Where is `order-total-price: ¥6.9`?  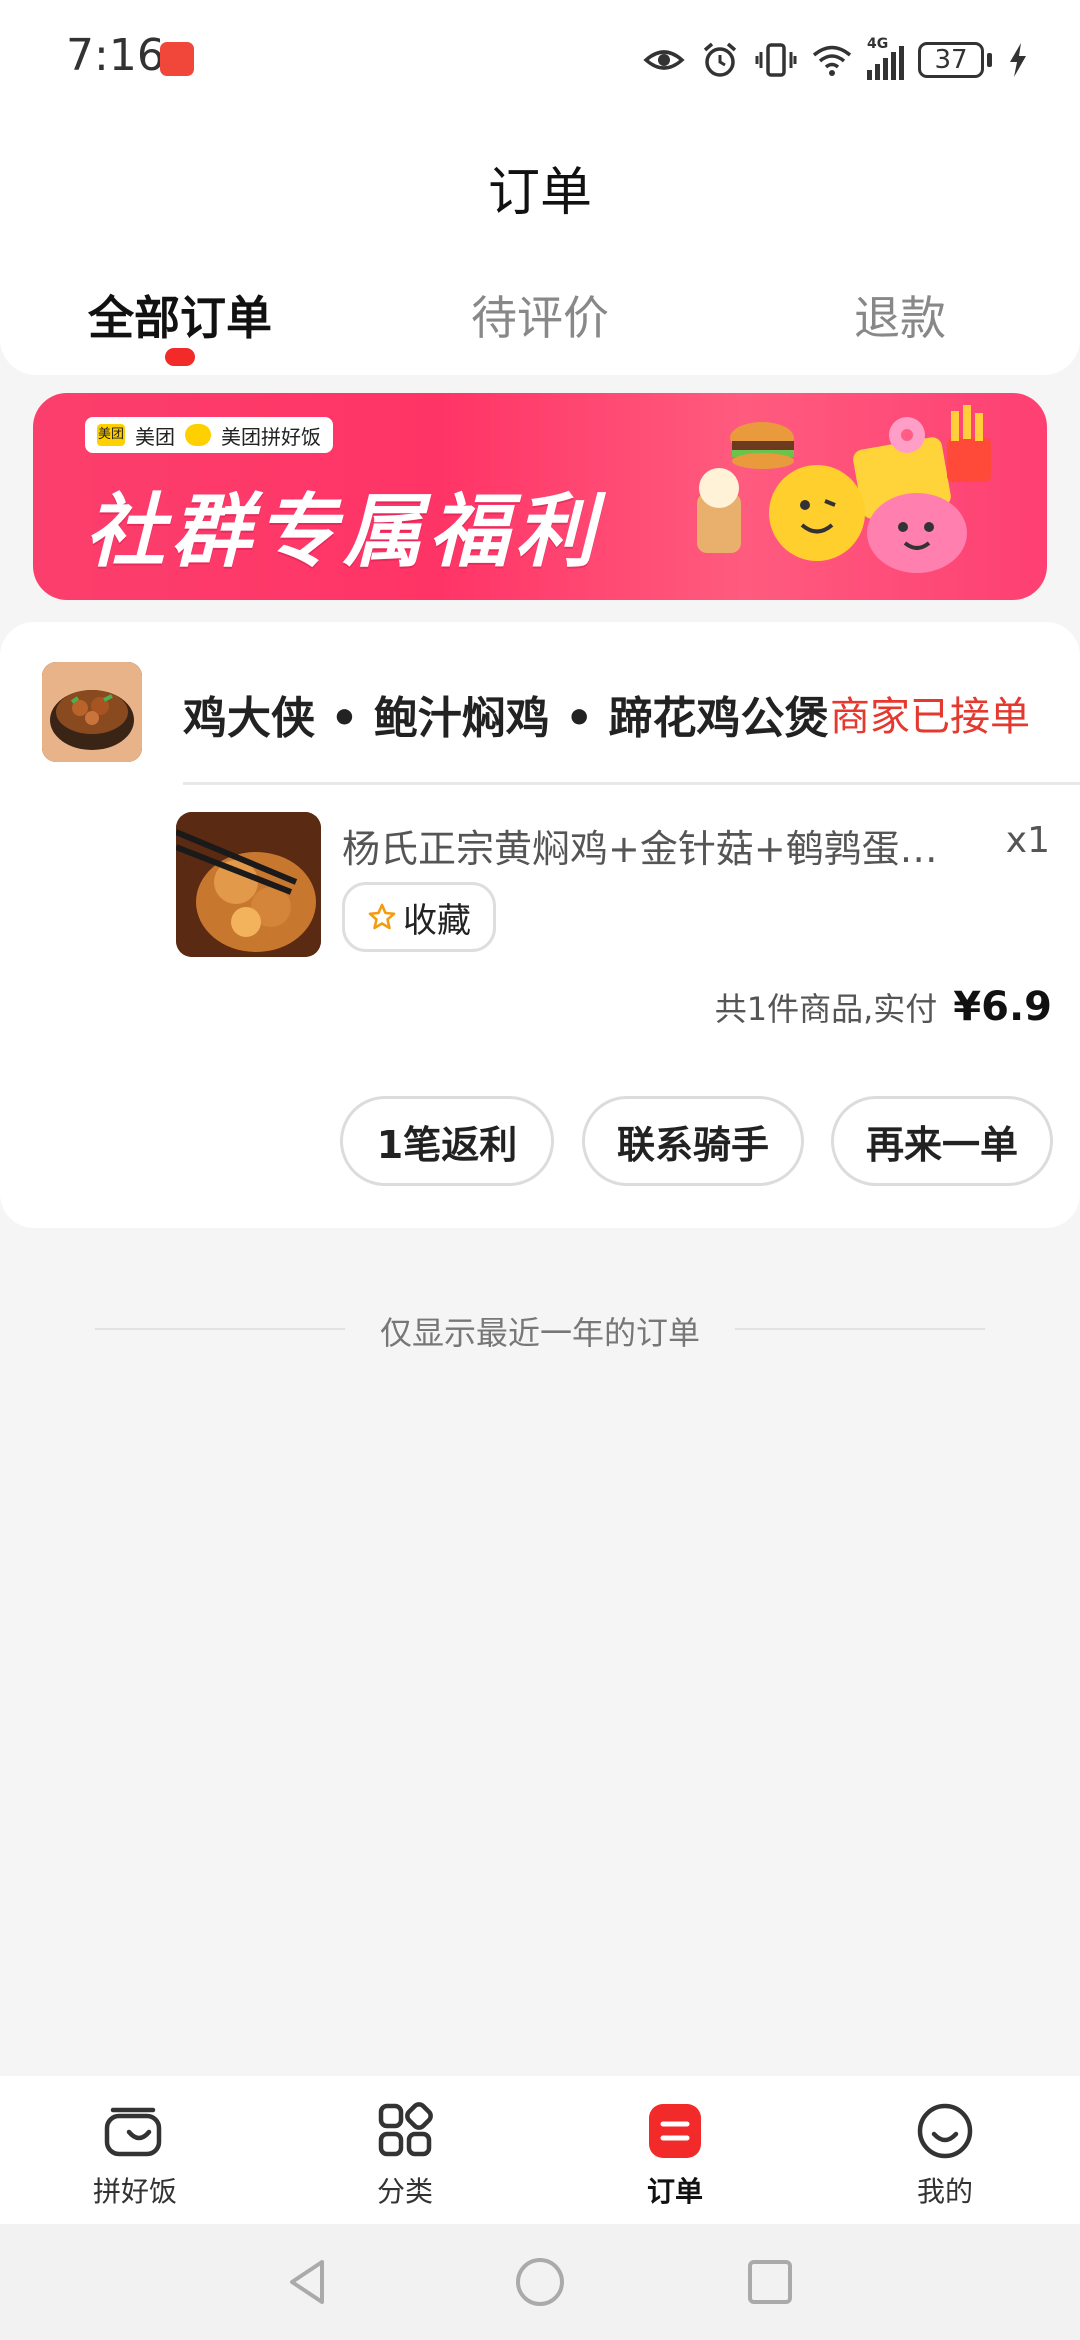
order-total-price: ¥6.9 is located at coordinates (1002, 1007).